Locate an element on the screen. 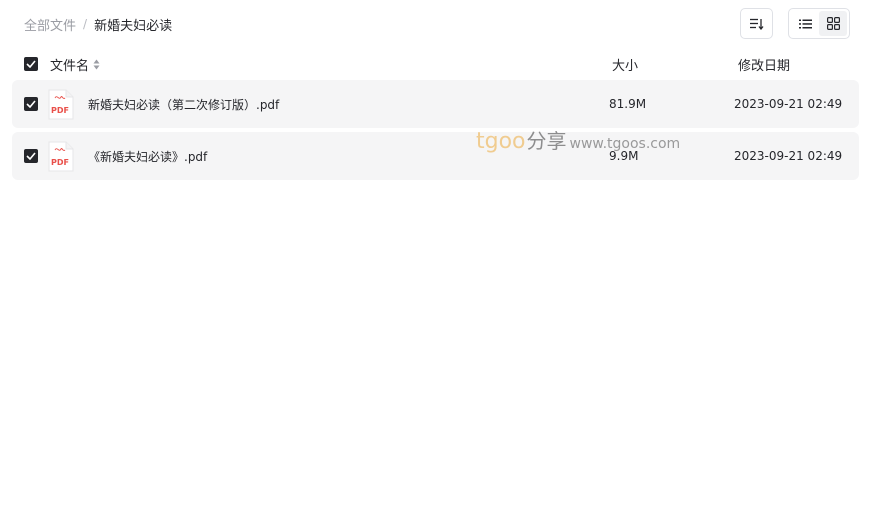 This screenshot has height=514, width=874. date-column-header: 修改日期 is located at coordinates (764, 64).